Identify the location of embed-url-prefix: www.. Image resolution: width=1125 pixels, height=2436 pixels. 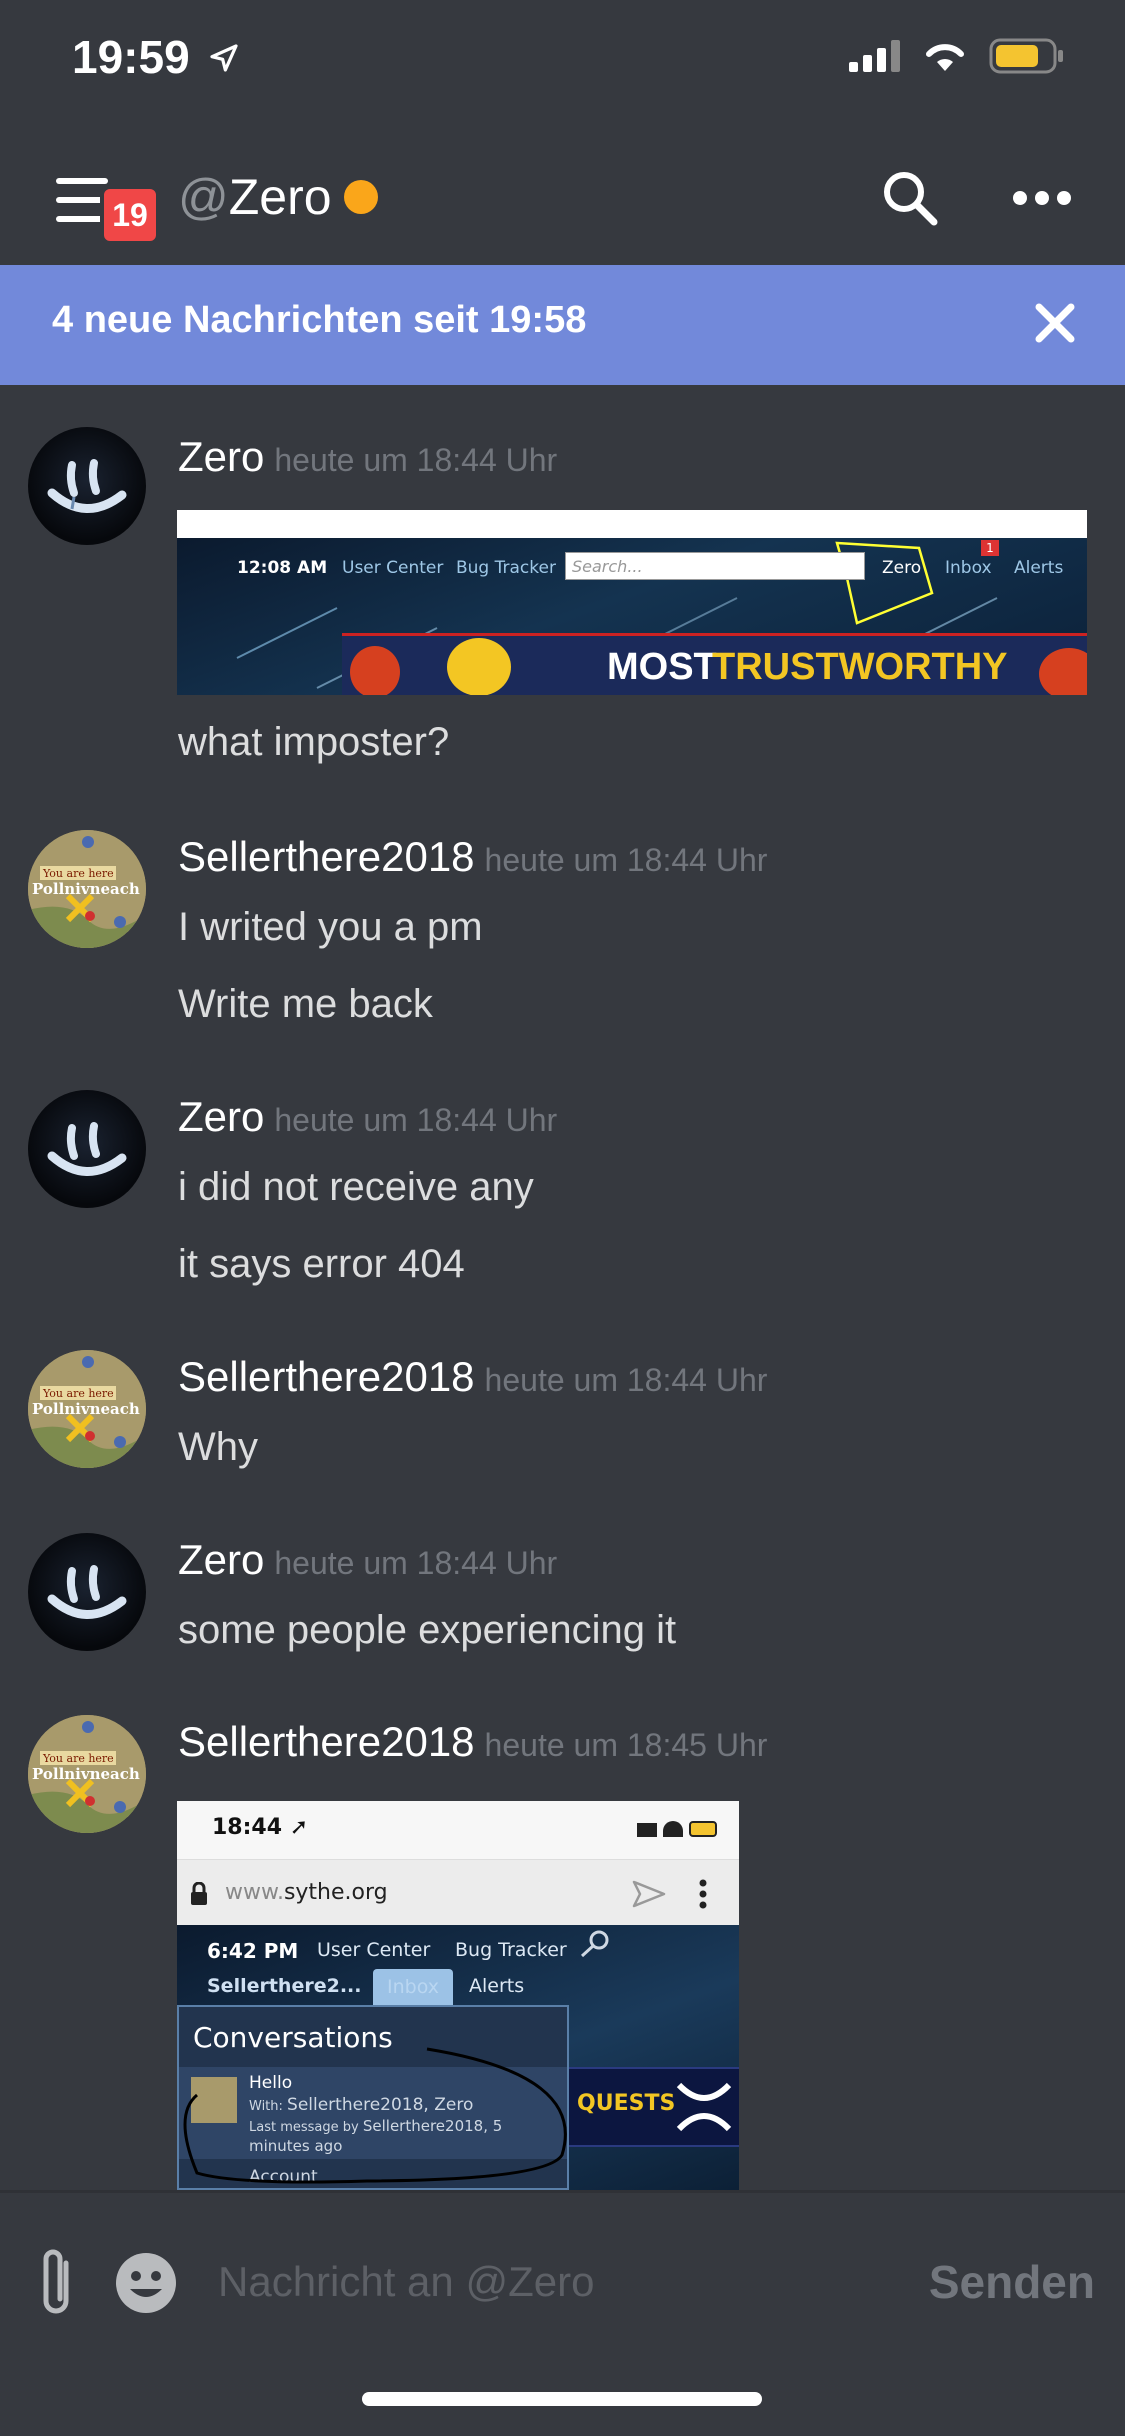
(254, 1892).